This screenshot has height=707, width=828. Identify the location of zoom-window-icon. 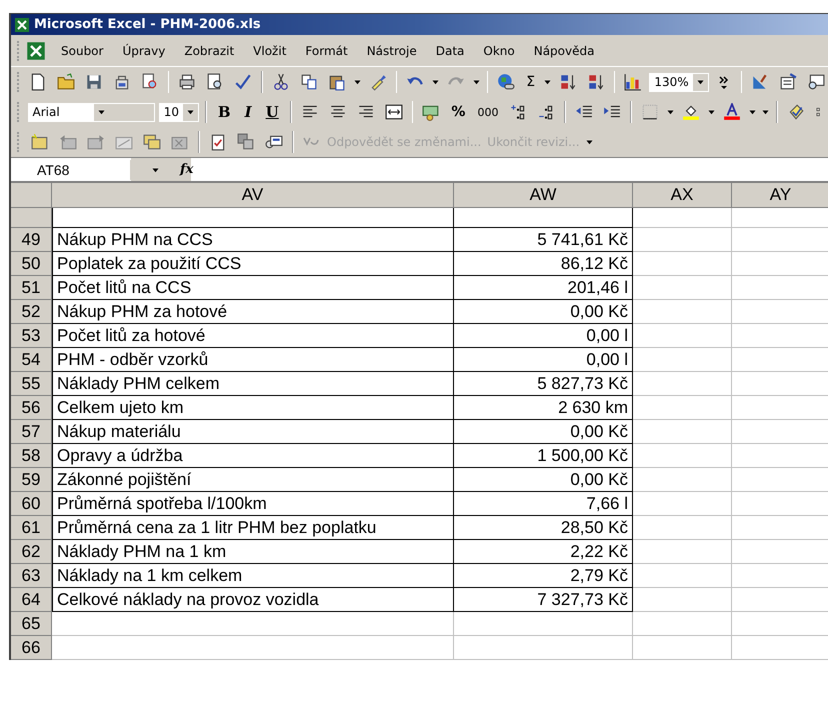
(815, 82).